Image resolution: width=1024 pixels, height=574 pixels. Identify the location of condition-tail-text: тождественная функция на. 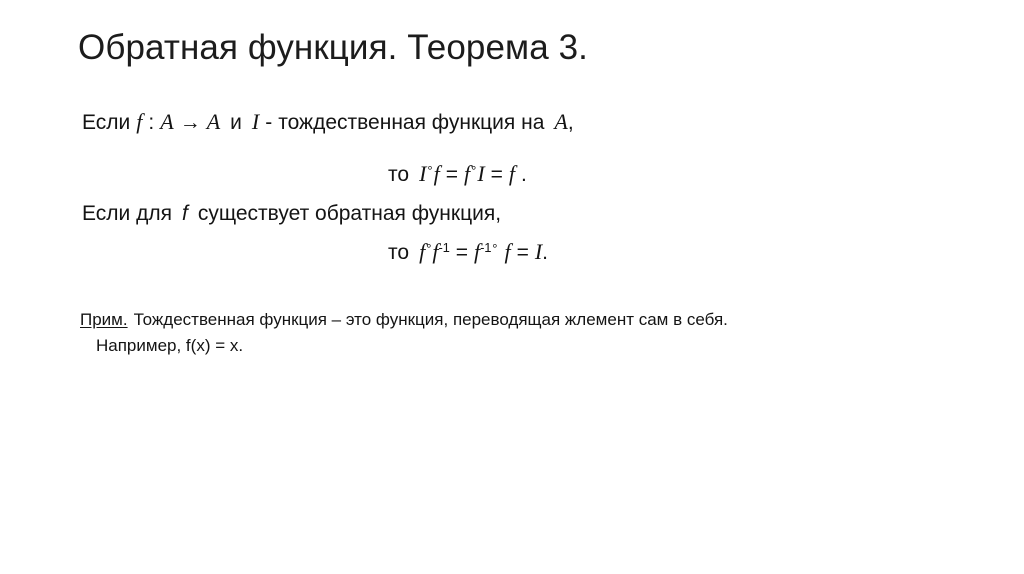
(411, 122).